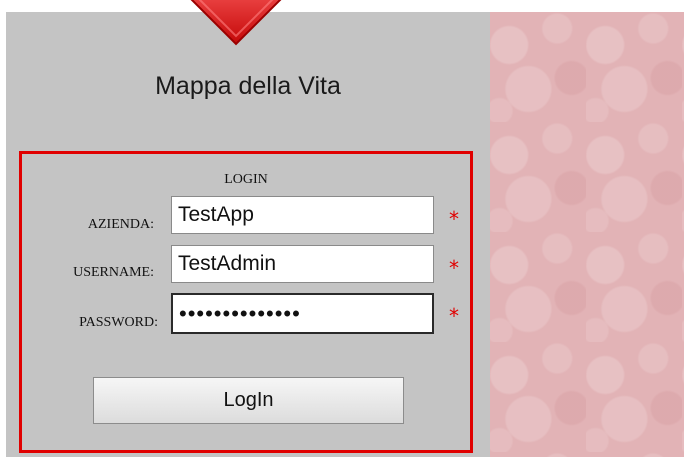  What do you see at coordinates (118, 322) in the screenshot?
I see `password-label: PASSWORD:` at bounding box center [118, 322].